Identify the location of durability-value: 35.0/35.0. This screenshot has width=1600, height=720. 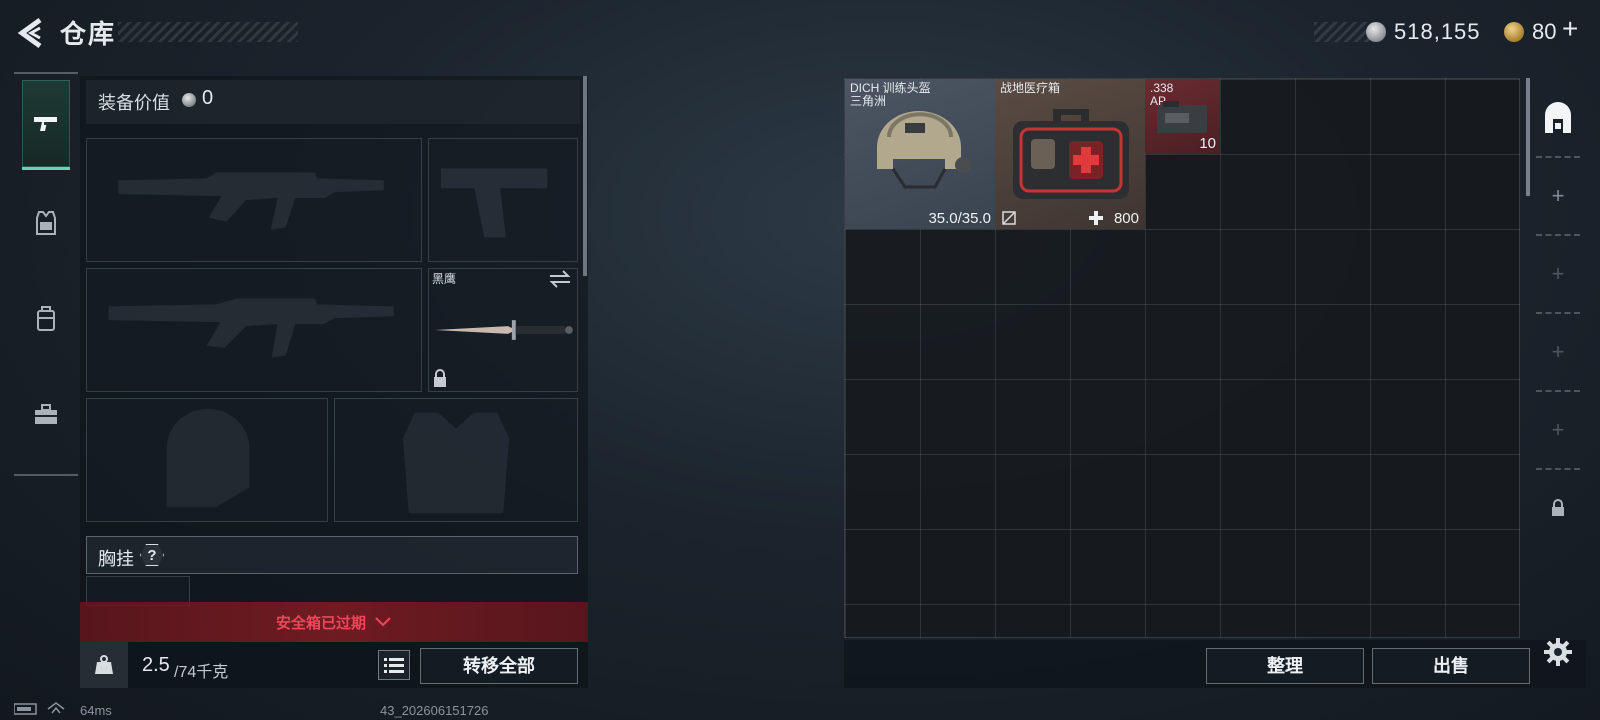
(959, 218).